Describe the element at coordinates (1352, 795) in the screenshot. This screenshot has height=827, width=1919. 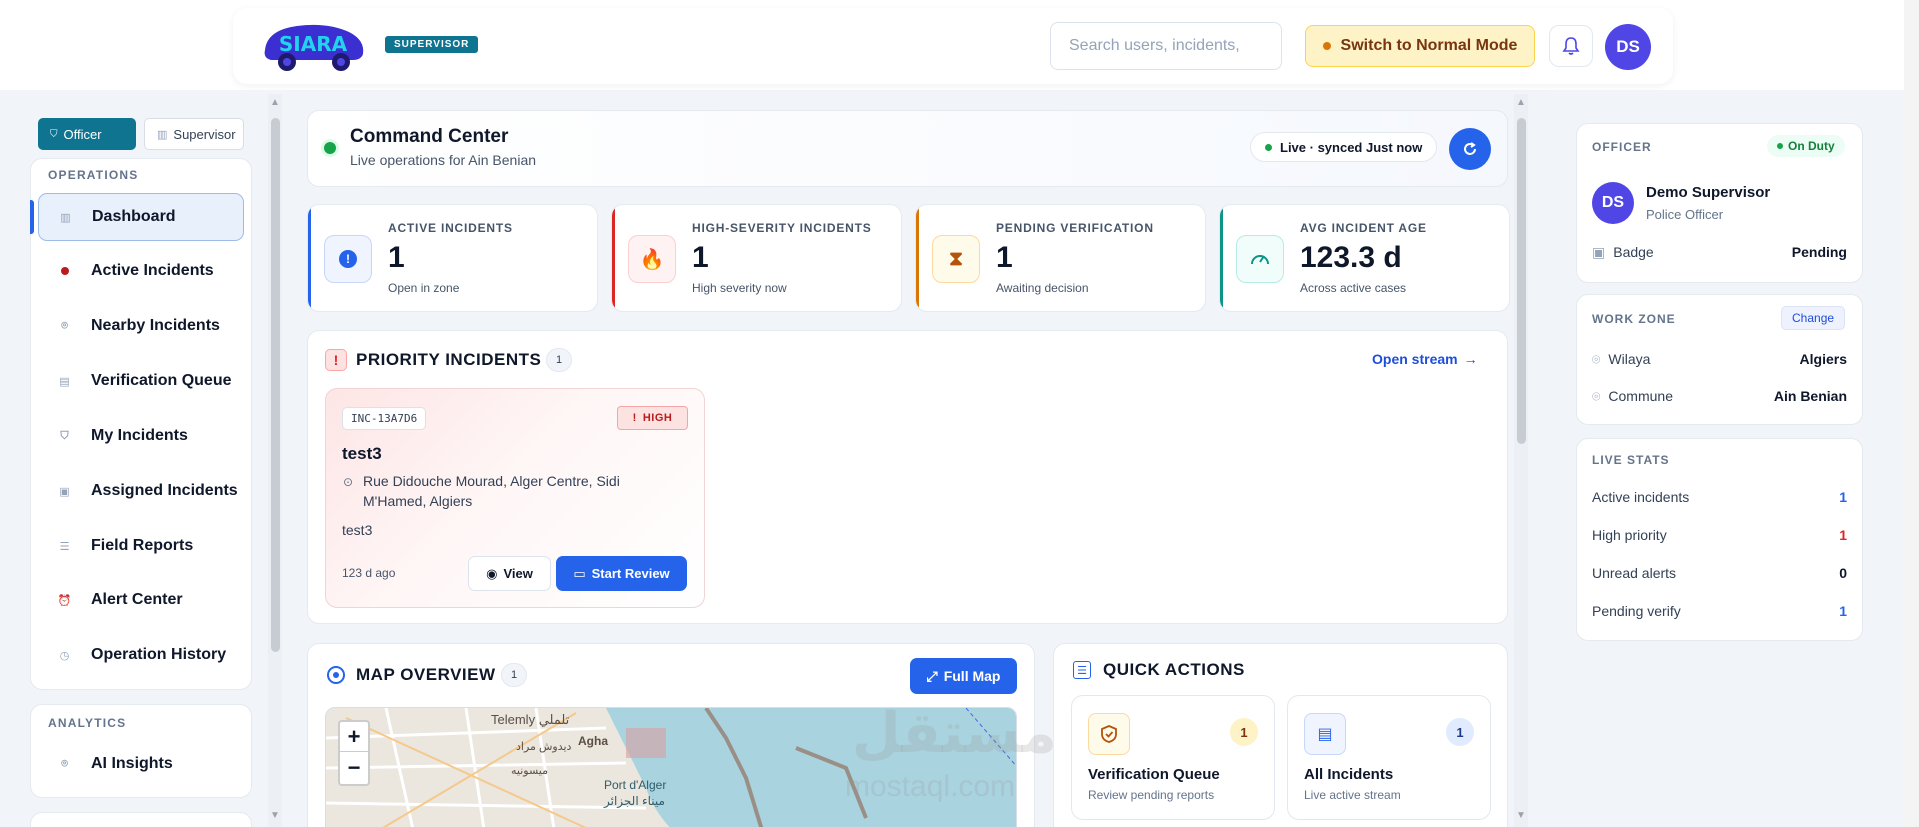
I see `quick-action-desc: Live active stream` at that location.